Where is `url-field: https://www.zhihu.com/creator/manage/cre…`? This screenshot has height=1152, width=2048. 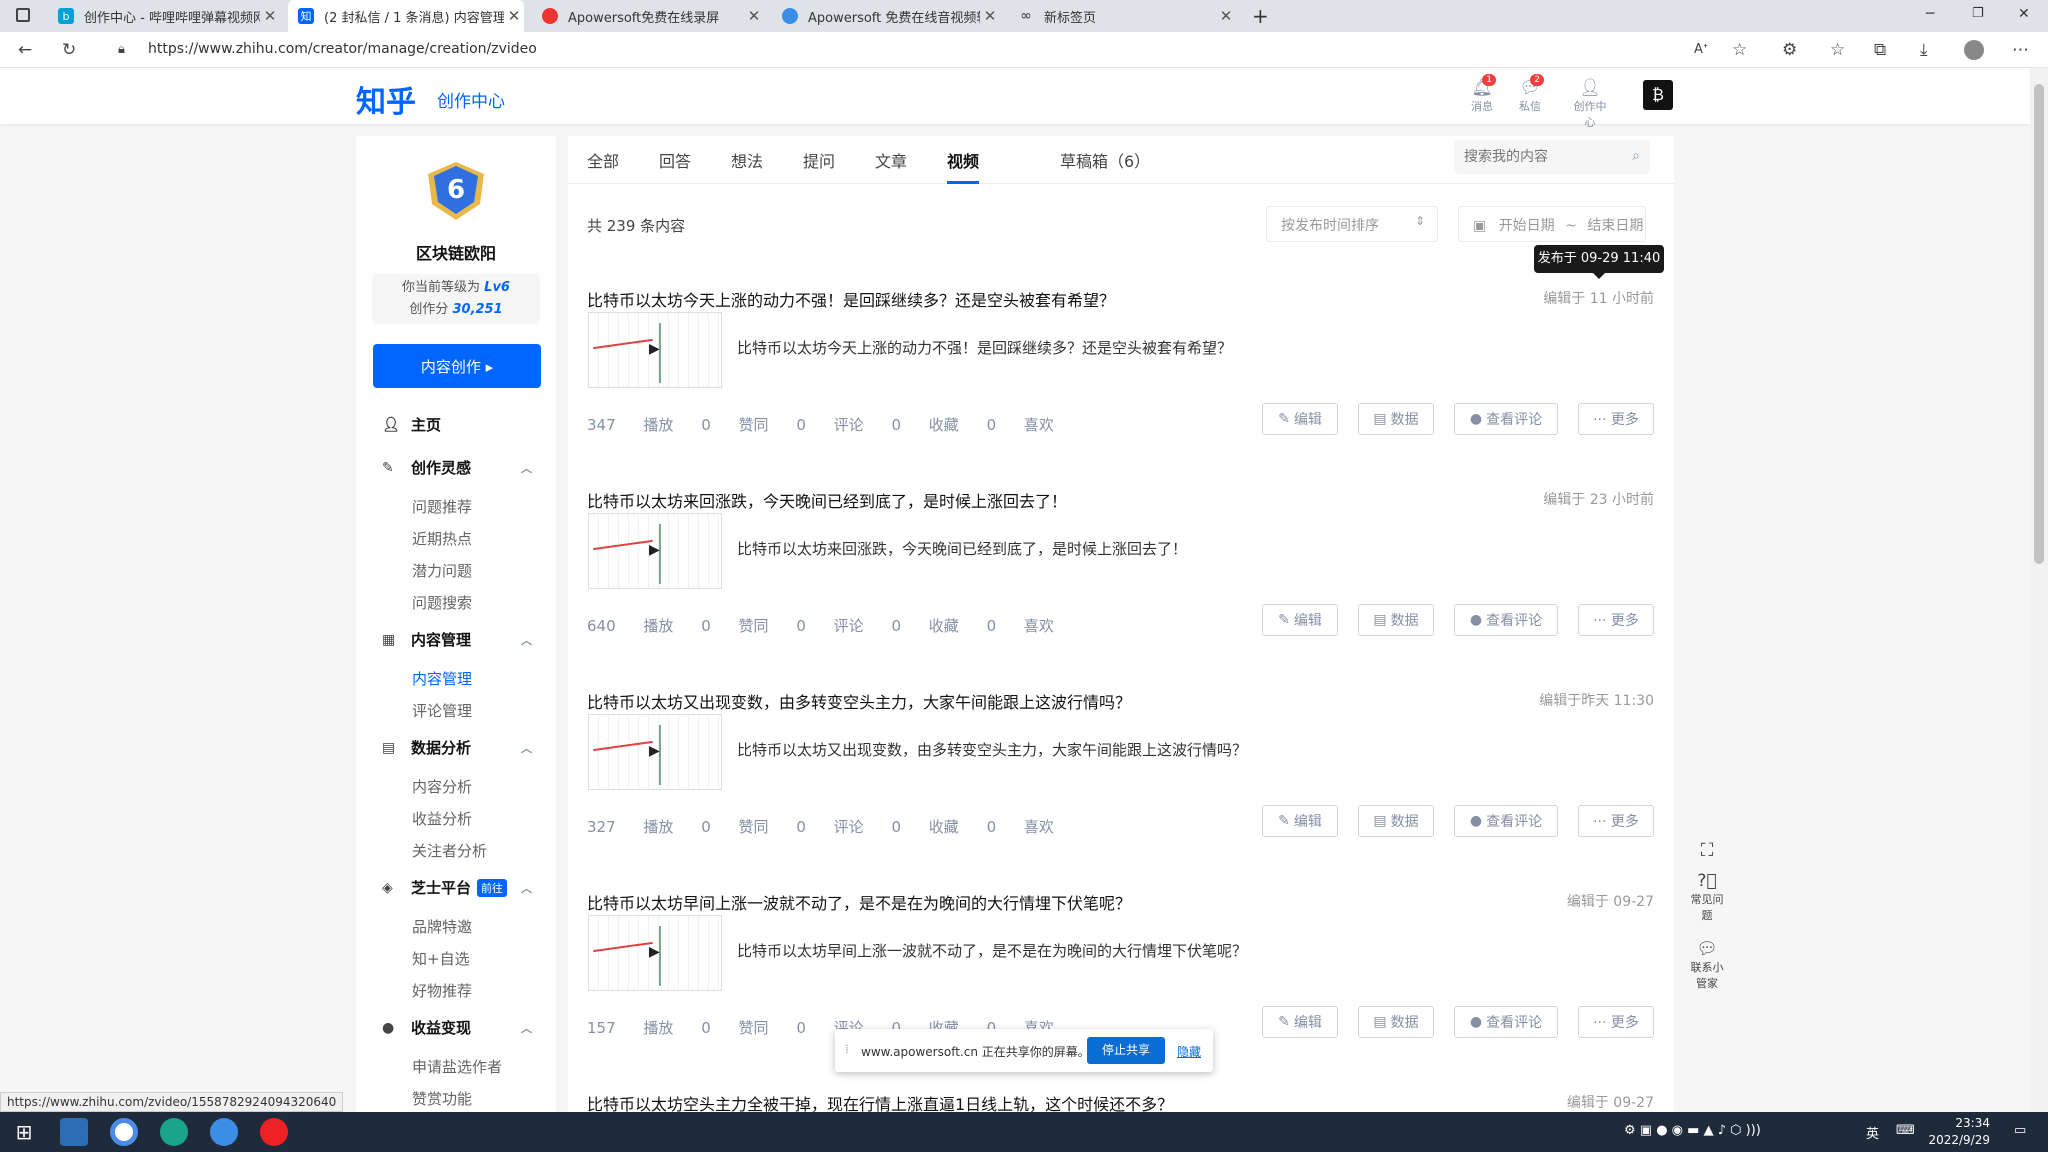
url-field: https://www.zhihu.com/creator/manage/cre… is located at coordinates (342, 49).